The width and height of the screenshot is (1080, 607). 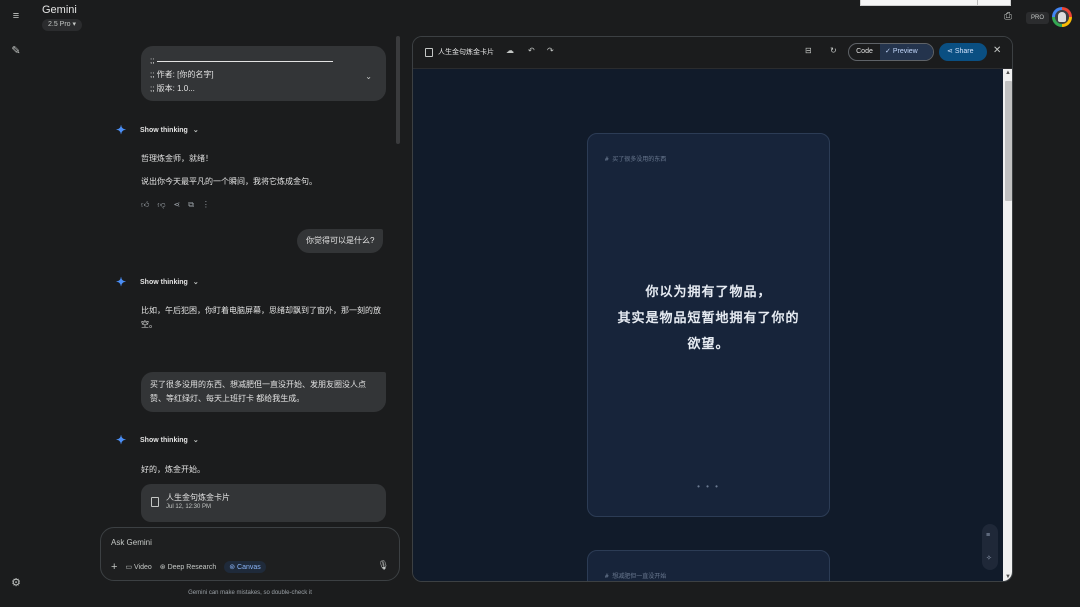 What do you see at coordinates (383, 565) in the screenshot?
I see `microphone-icon: 🎙︎` at bounding box center [383, 565].